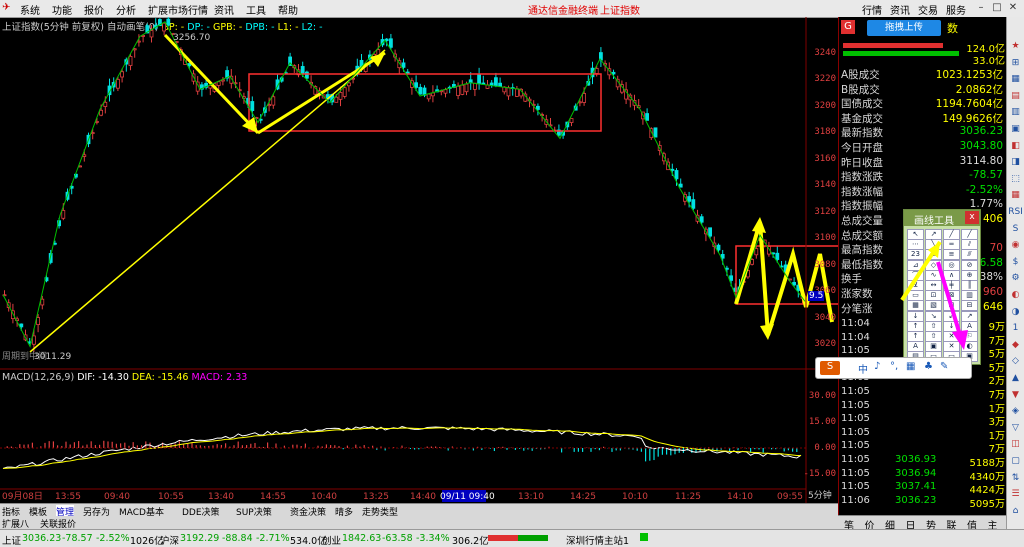 This screenshot has width=1024, height=547. Describe the element at coordinates (922, 132) in the screenshot. I see `quote-row: 最新指数 3036.23` at that location.